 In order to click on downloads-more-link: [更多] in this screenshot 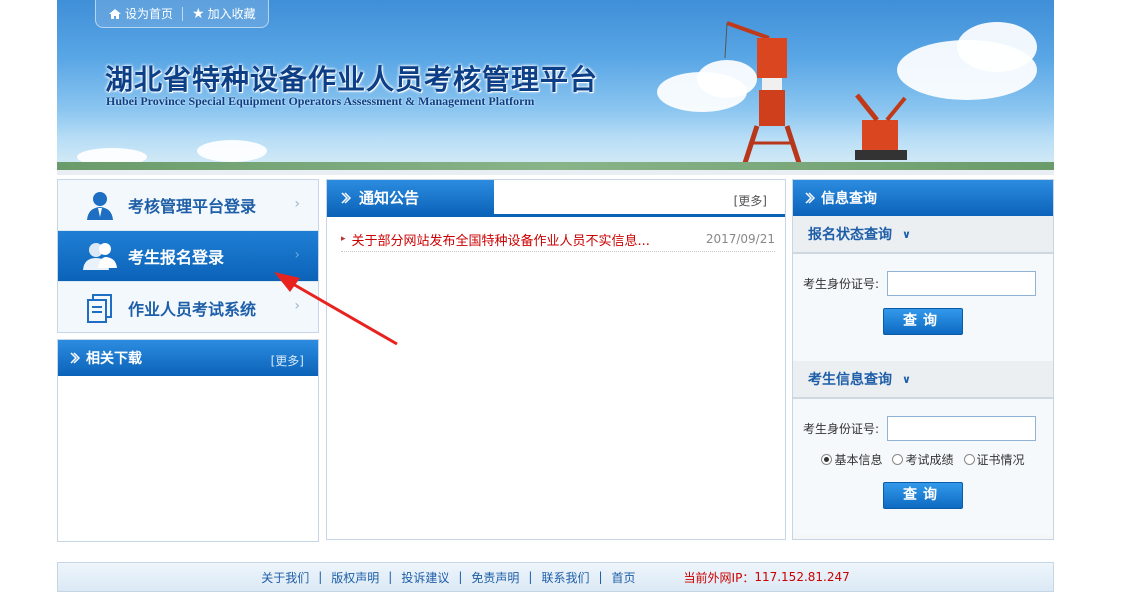, I will do `click(287, 360)`.